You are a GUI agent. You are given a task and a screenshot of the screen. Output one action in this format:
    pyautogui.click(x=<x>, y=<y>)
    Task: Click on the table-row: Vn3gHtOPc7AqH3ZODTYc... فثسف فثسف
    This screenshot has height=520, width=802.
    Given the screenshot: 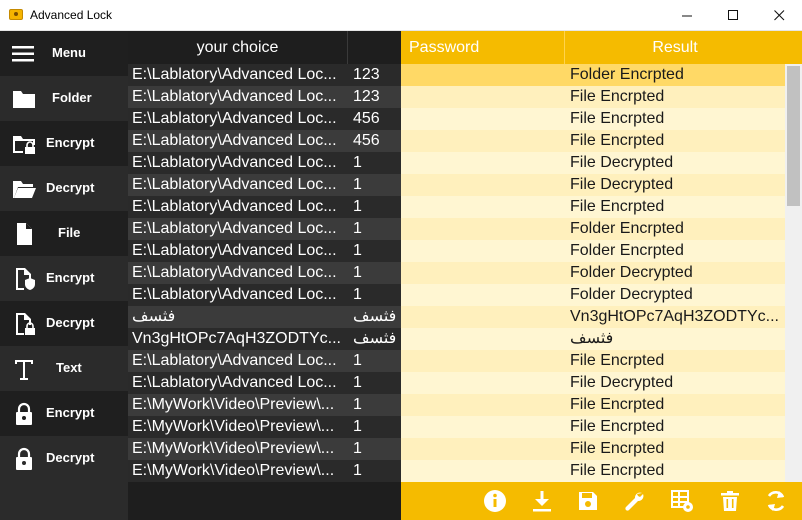 What is the action you would take?
    pyautogui.click(x=456, y=339)
    